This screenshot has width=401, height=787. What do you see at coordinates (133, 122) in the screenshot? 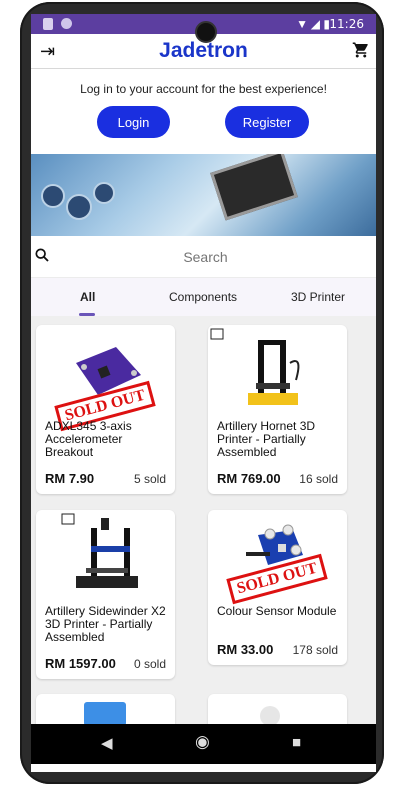
I see `login-button: Login` at bounding box center [133, 122].